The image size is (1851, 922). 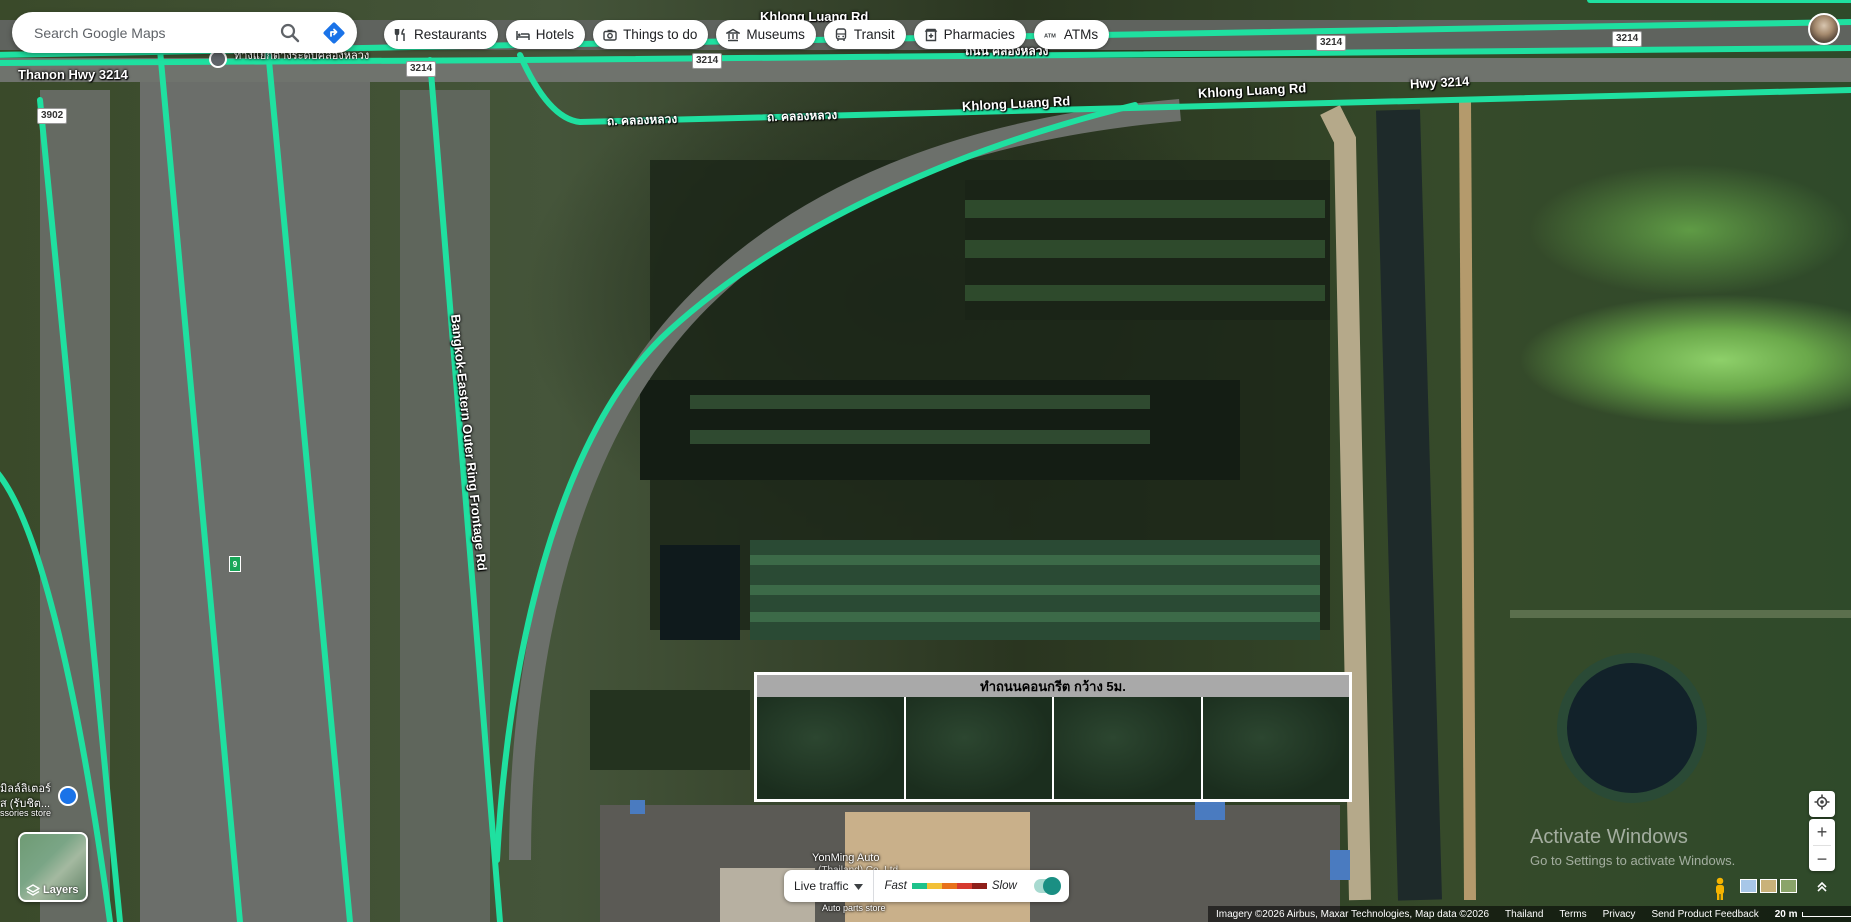 I want to click on scale-indicator: 20 m, so click(x=1813, y=914).